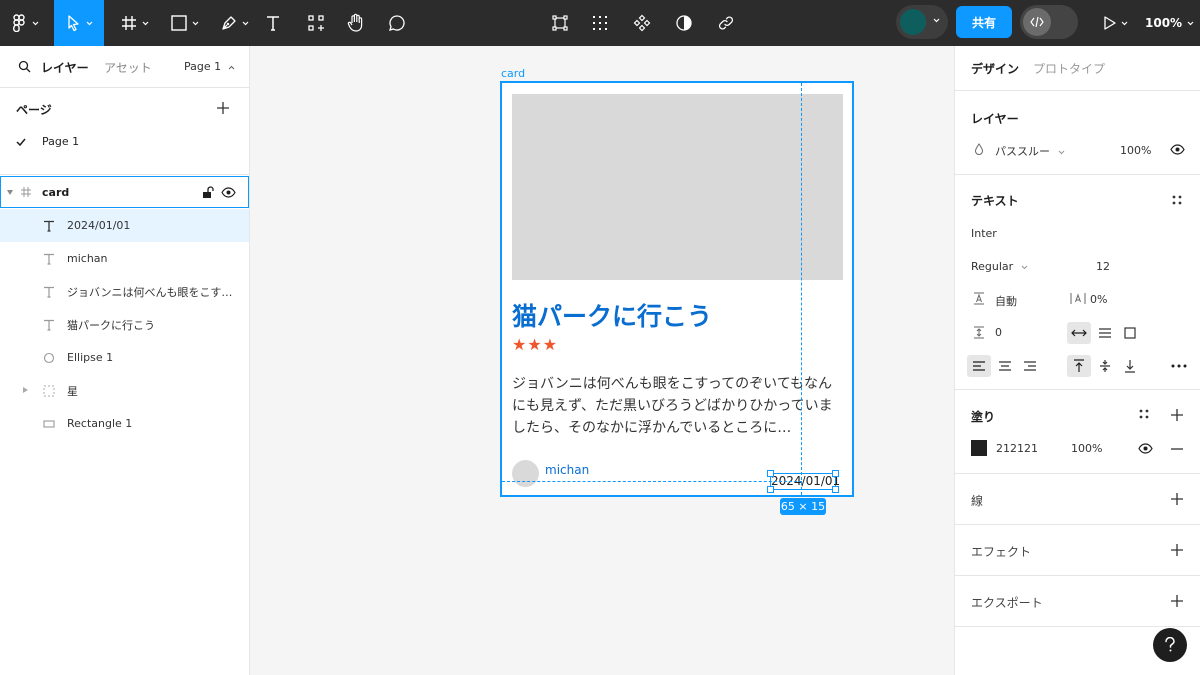 This screenshot has height=675, width=1200. I want to click on pages-heading: ページ, so click(34, 110).